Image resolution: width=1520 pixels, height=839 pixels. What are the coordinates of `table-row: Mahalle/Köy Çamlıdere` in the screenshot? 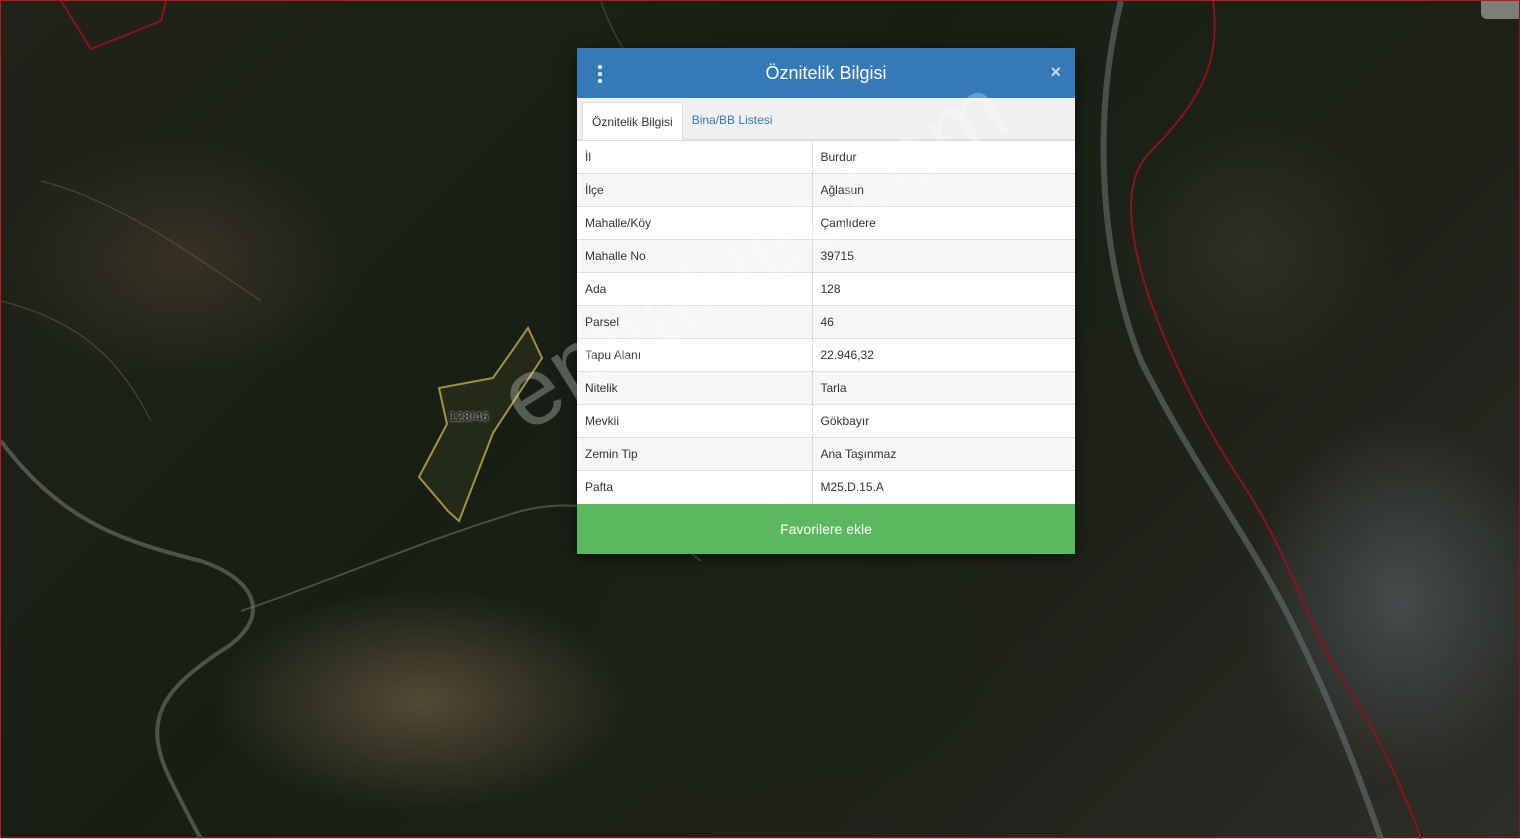 It's located at (826, 223).